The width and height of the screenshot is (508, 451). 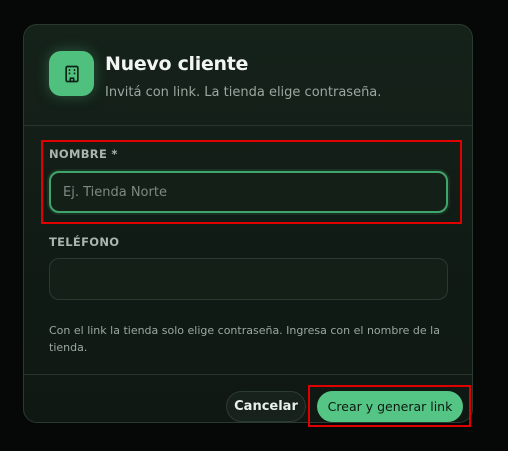 What do you see at coordinates (71, 73) in the screenshot?
I see `store-icon` at bounding box center [71, 73].